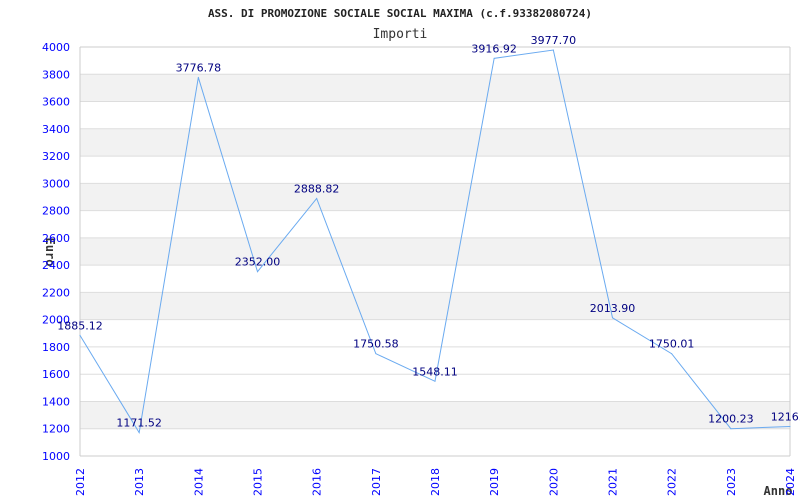 This screenshot has height=500, width=800. Describe the element at coordinates (376, 482) in the screenshot. I see `x-tick-label: 2017` at that location.